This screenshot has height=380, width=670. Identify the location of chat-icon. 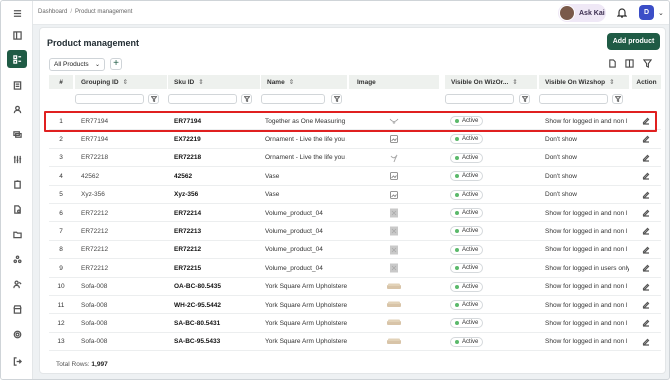
(17, 134).